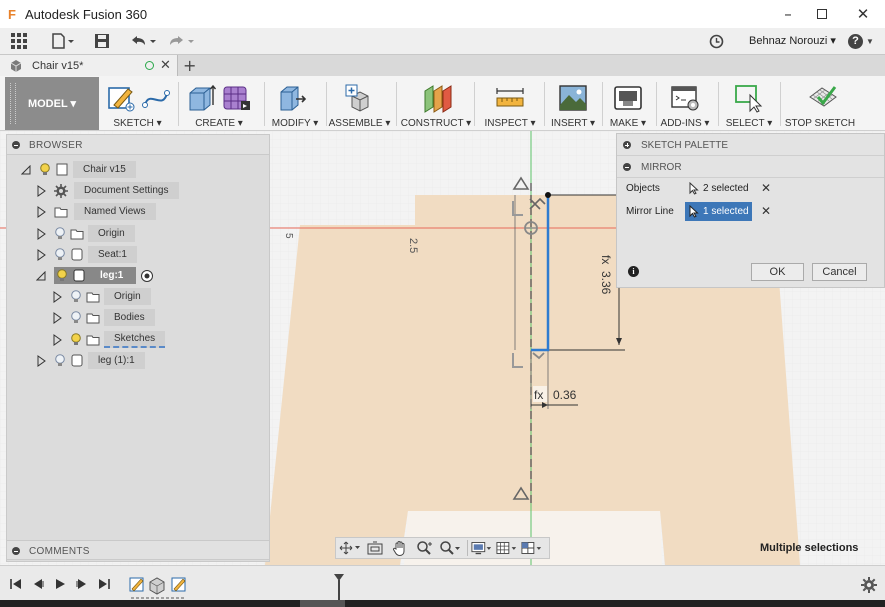 This screenshot has height=607, width=885. Describe the element at coordinates (792, 40) in the screenshot. I see `user-account-menu: Behnaz Norouzi ▾` at that location.